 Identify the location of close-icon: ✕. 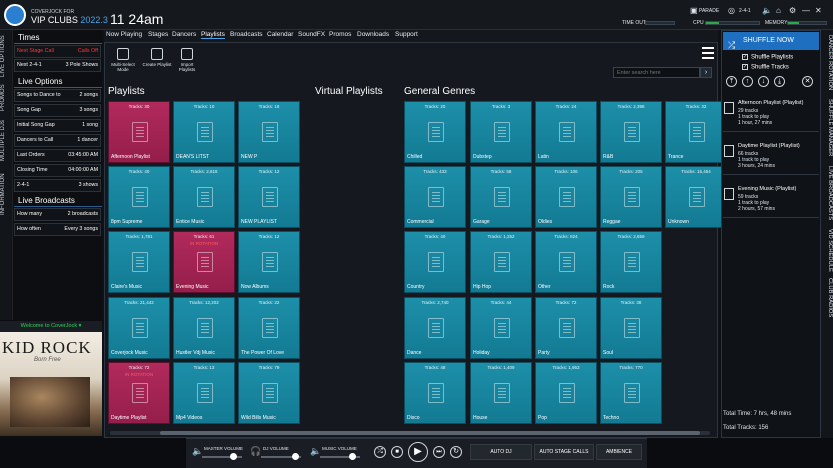
(818, 10).